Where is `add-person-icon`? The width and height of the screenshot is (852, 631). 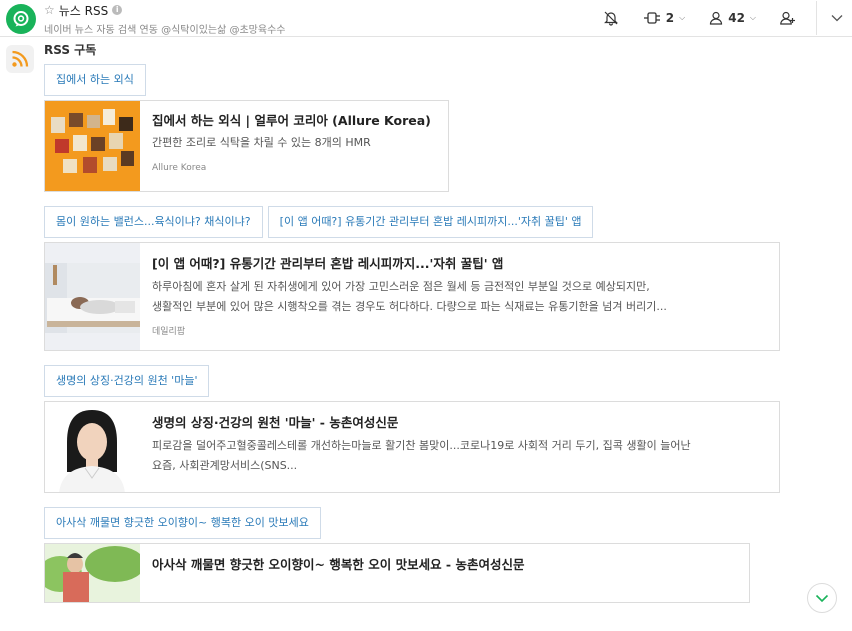
add-person-icon is located at coordinates (787, 18).